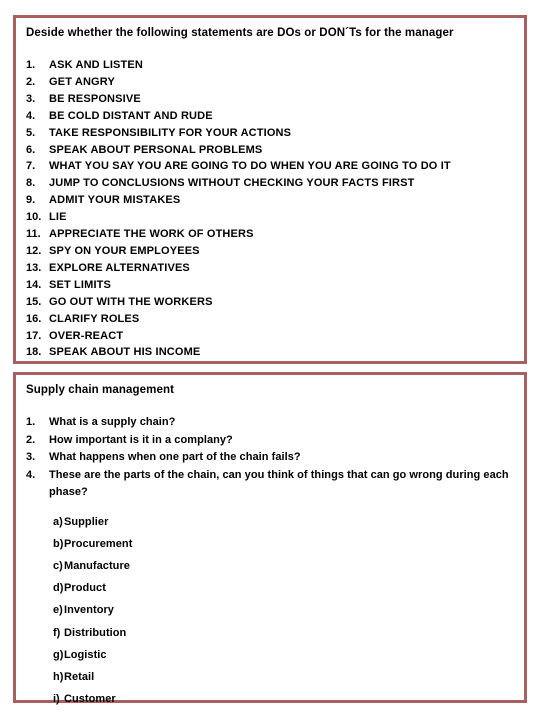 The image size is (540, 720). What do you see at coordinates (58, 610) in the screenshot?
I see `sub-list-item-letter: e)` at bounding box center [58, 610].